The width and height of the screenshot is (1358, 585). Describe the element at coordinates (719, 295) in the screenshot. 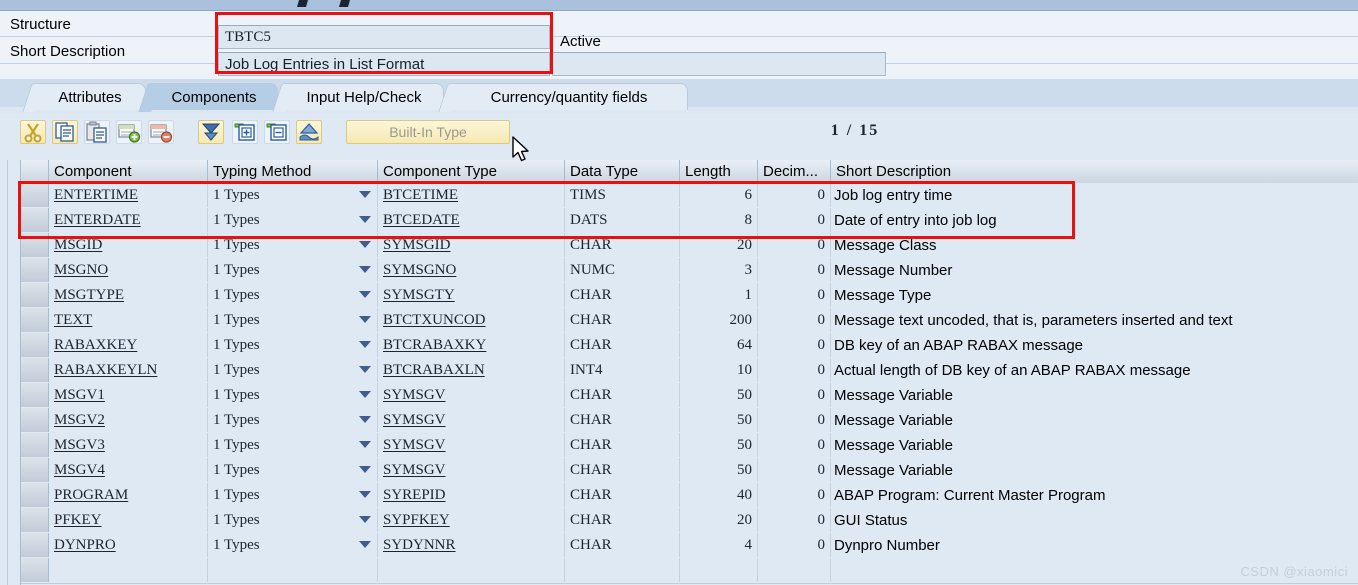

I see `cell-length: 1` at that location.